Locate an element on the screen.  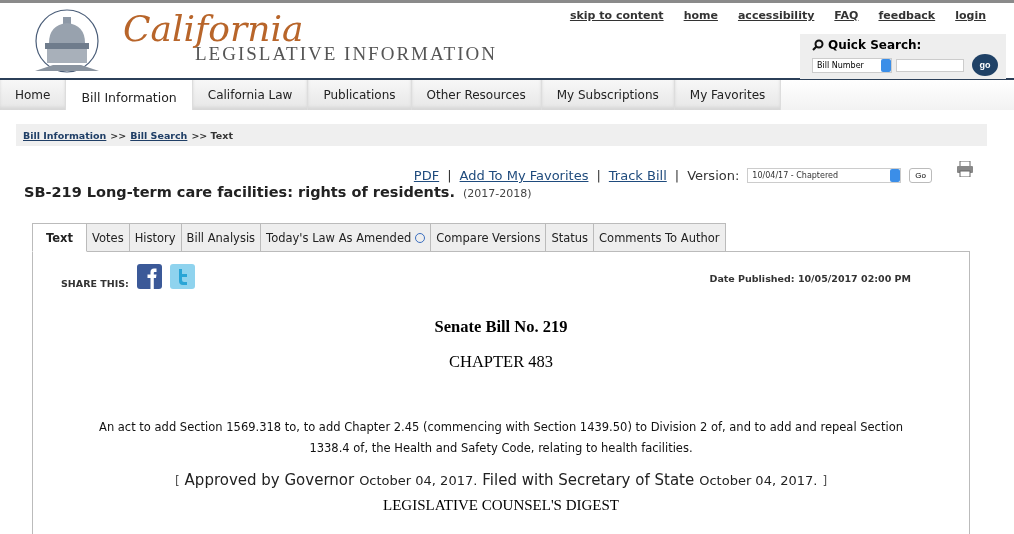
search-field is located at coordinates (930, 65).